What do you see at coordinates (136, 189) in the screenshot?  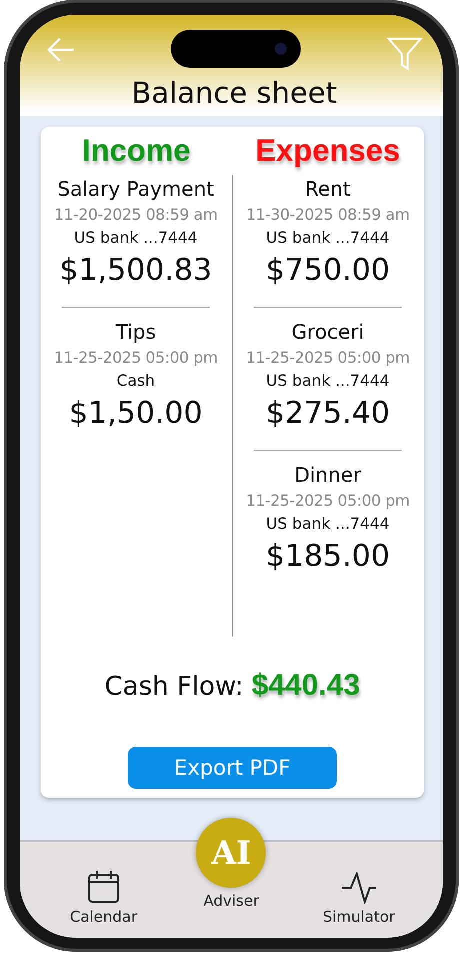 I see `entry-name: Salary Payment` at bounding box center [136, 189].